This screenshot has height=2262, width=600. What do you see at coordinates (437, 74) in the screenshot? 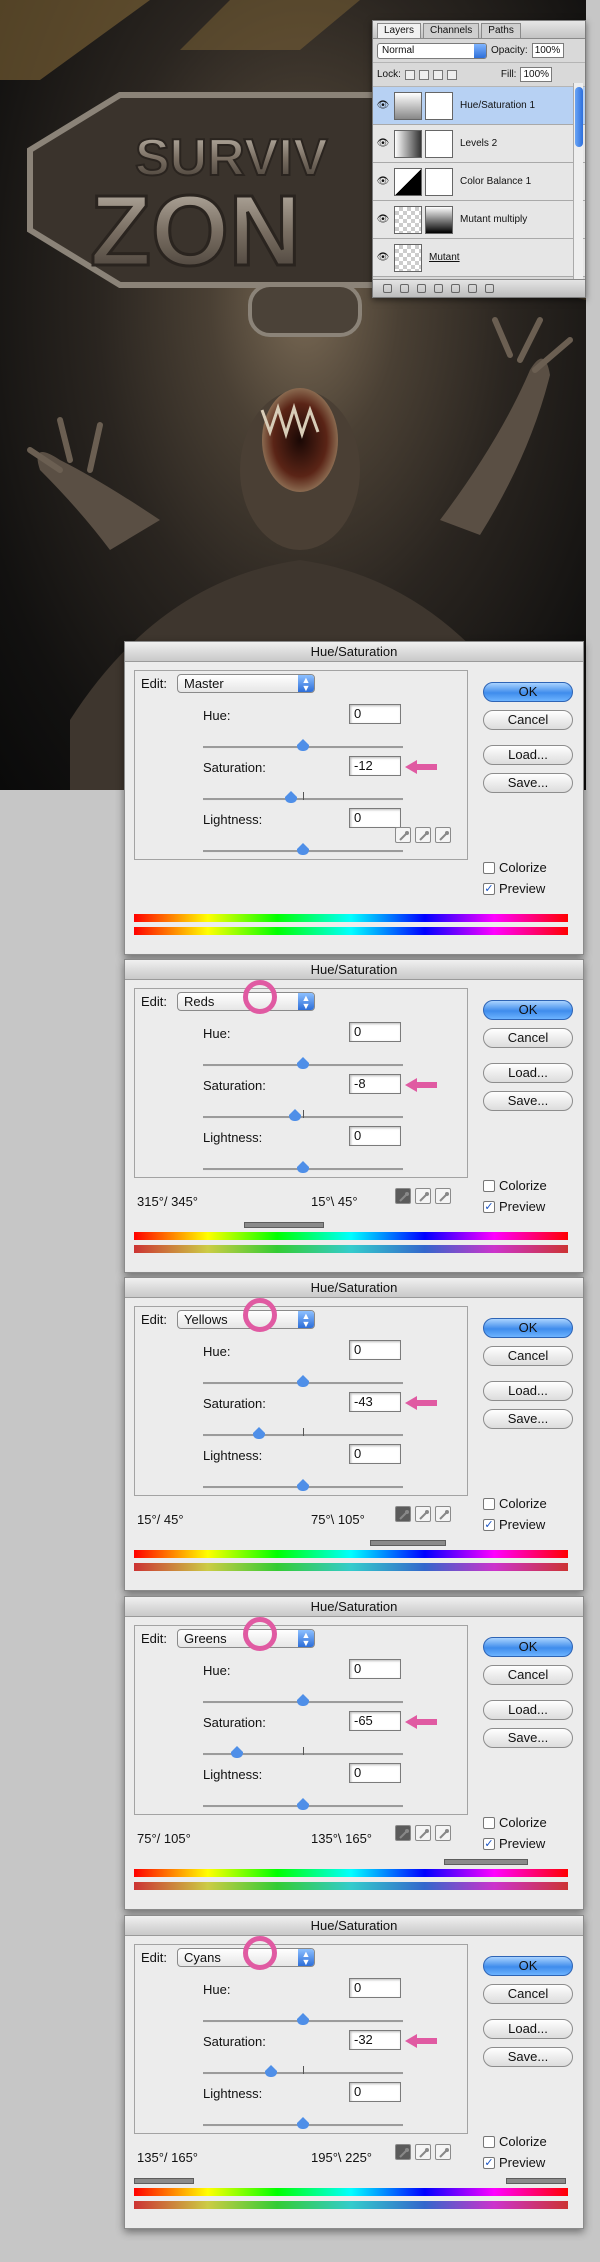
I see `lock-position-icon` at bounding box center [437, 74].